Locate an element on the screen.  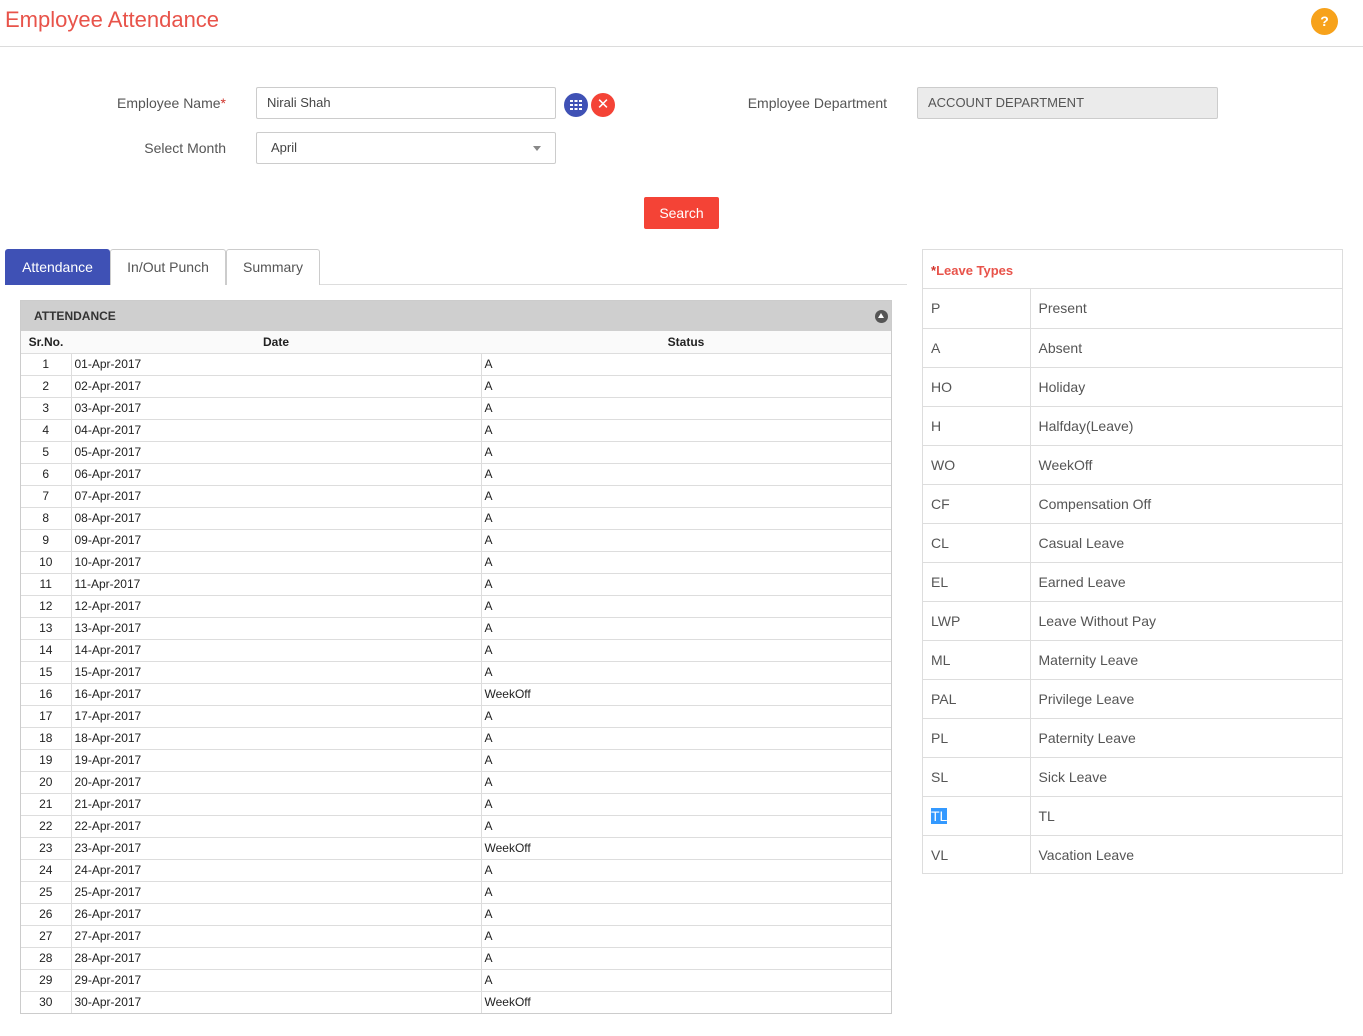
column-header-sr-no: Sr.No. is located at coordinates (46, 342).